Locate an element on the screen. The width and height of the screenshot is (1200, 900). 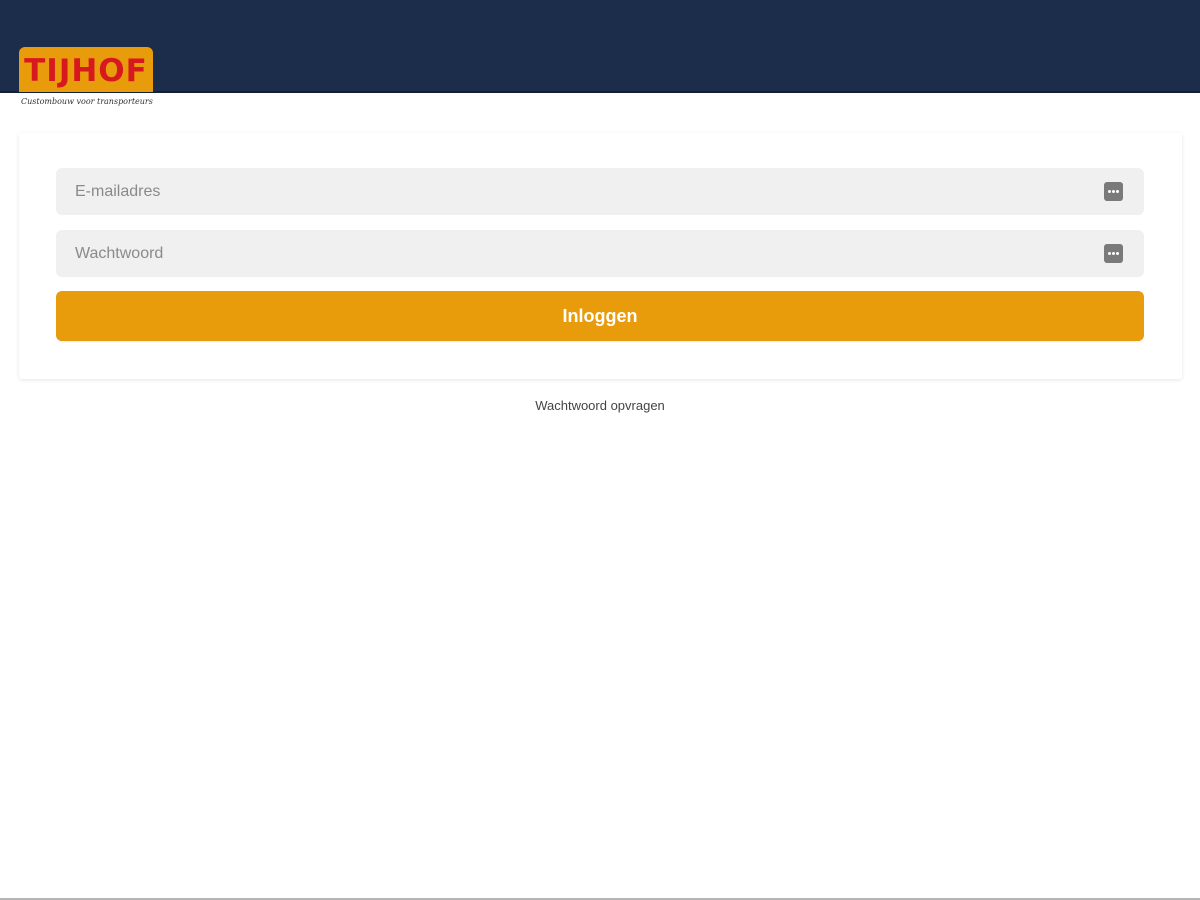
email-field is located at coordinates (600, 191).